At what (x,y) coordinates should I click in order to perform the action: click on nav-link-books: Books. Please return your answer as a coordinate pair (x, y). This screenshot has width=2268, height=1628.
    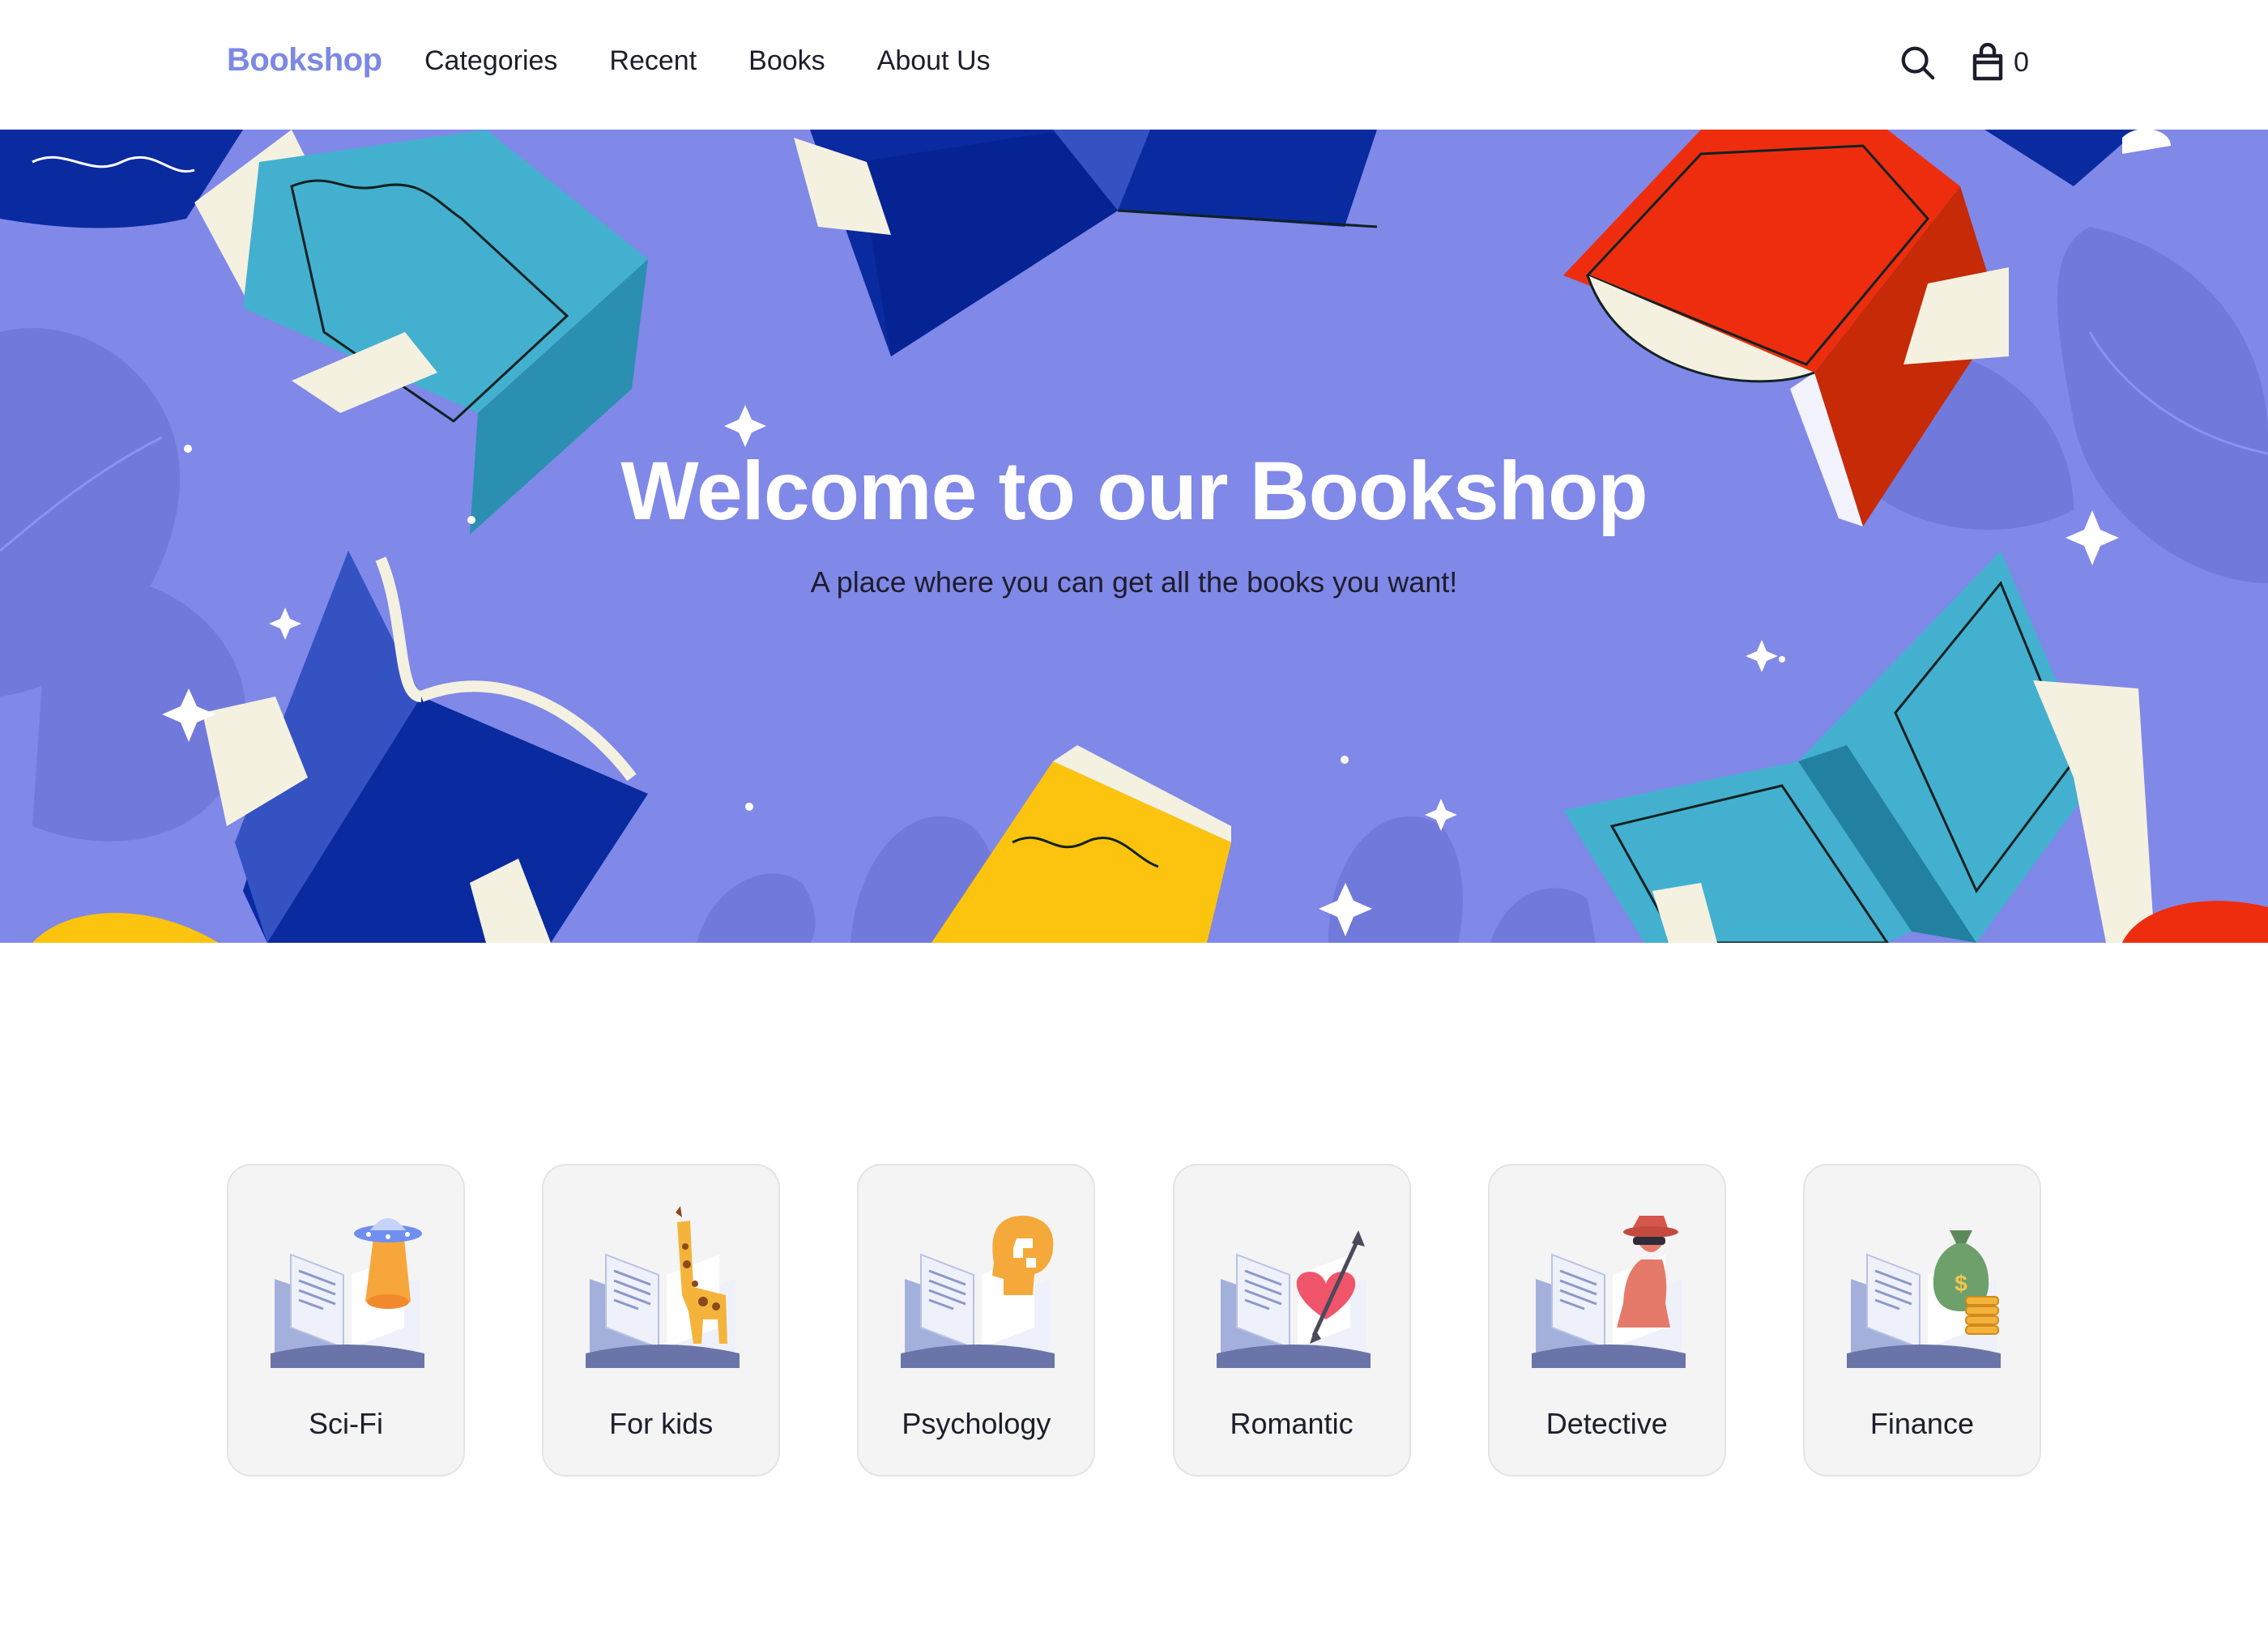
    Looking at the image, I should click on (786, 61).